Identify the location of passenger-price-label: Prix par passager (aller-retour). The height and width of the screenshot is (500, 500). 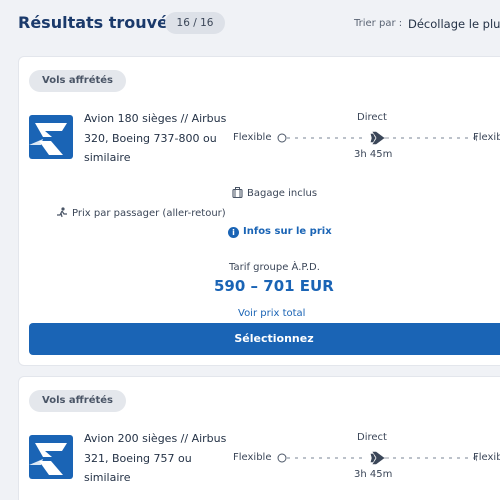
(149, 213).